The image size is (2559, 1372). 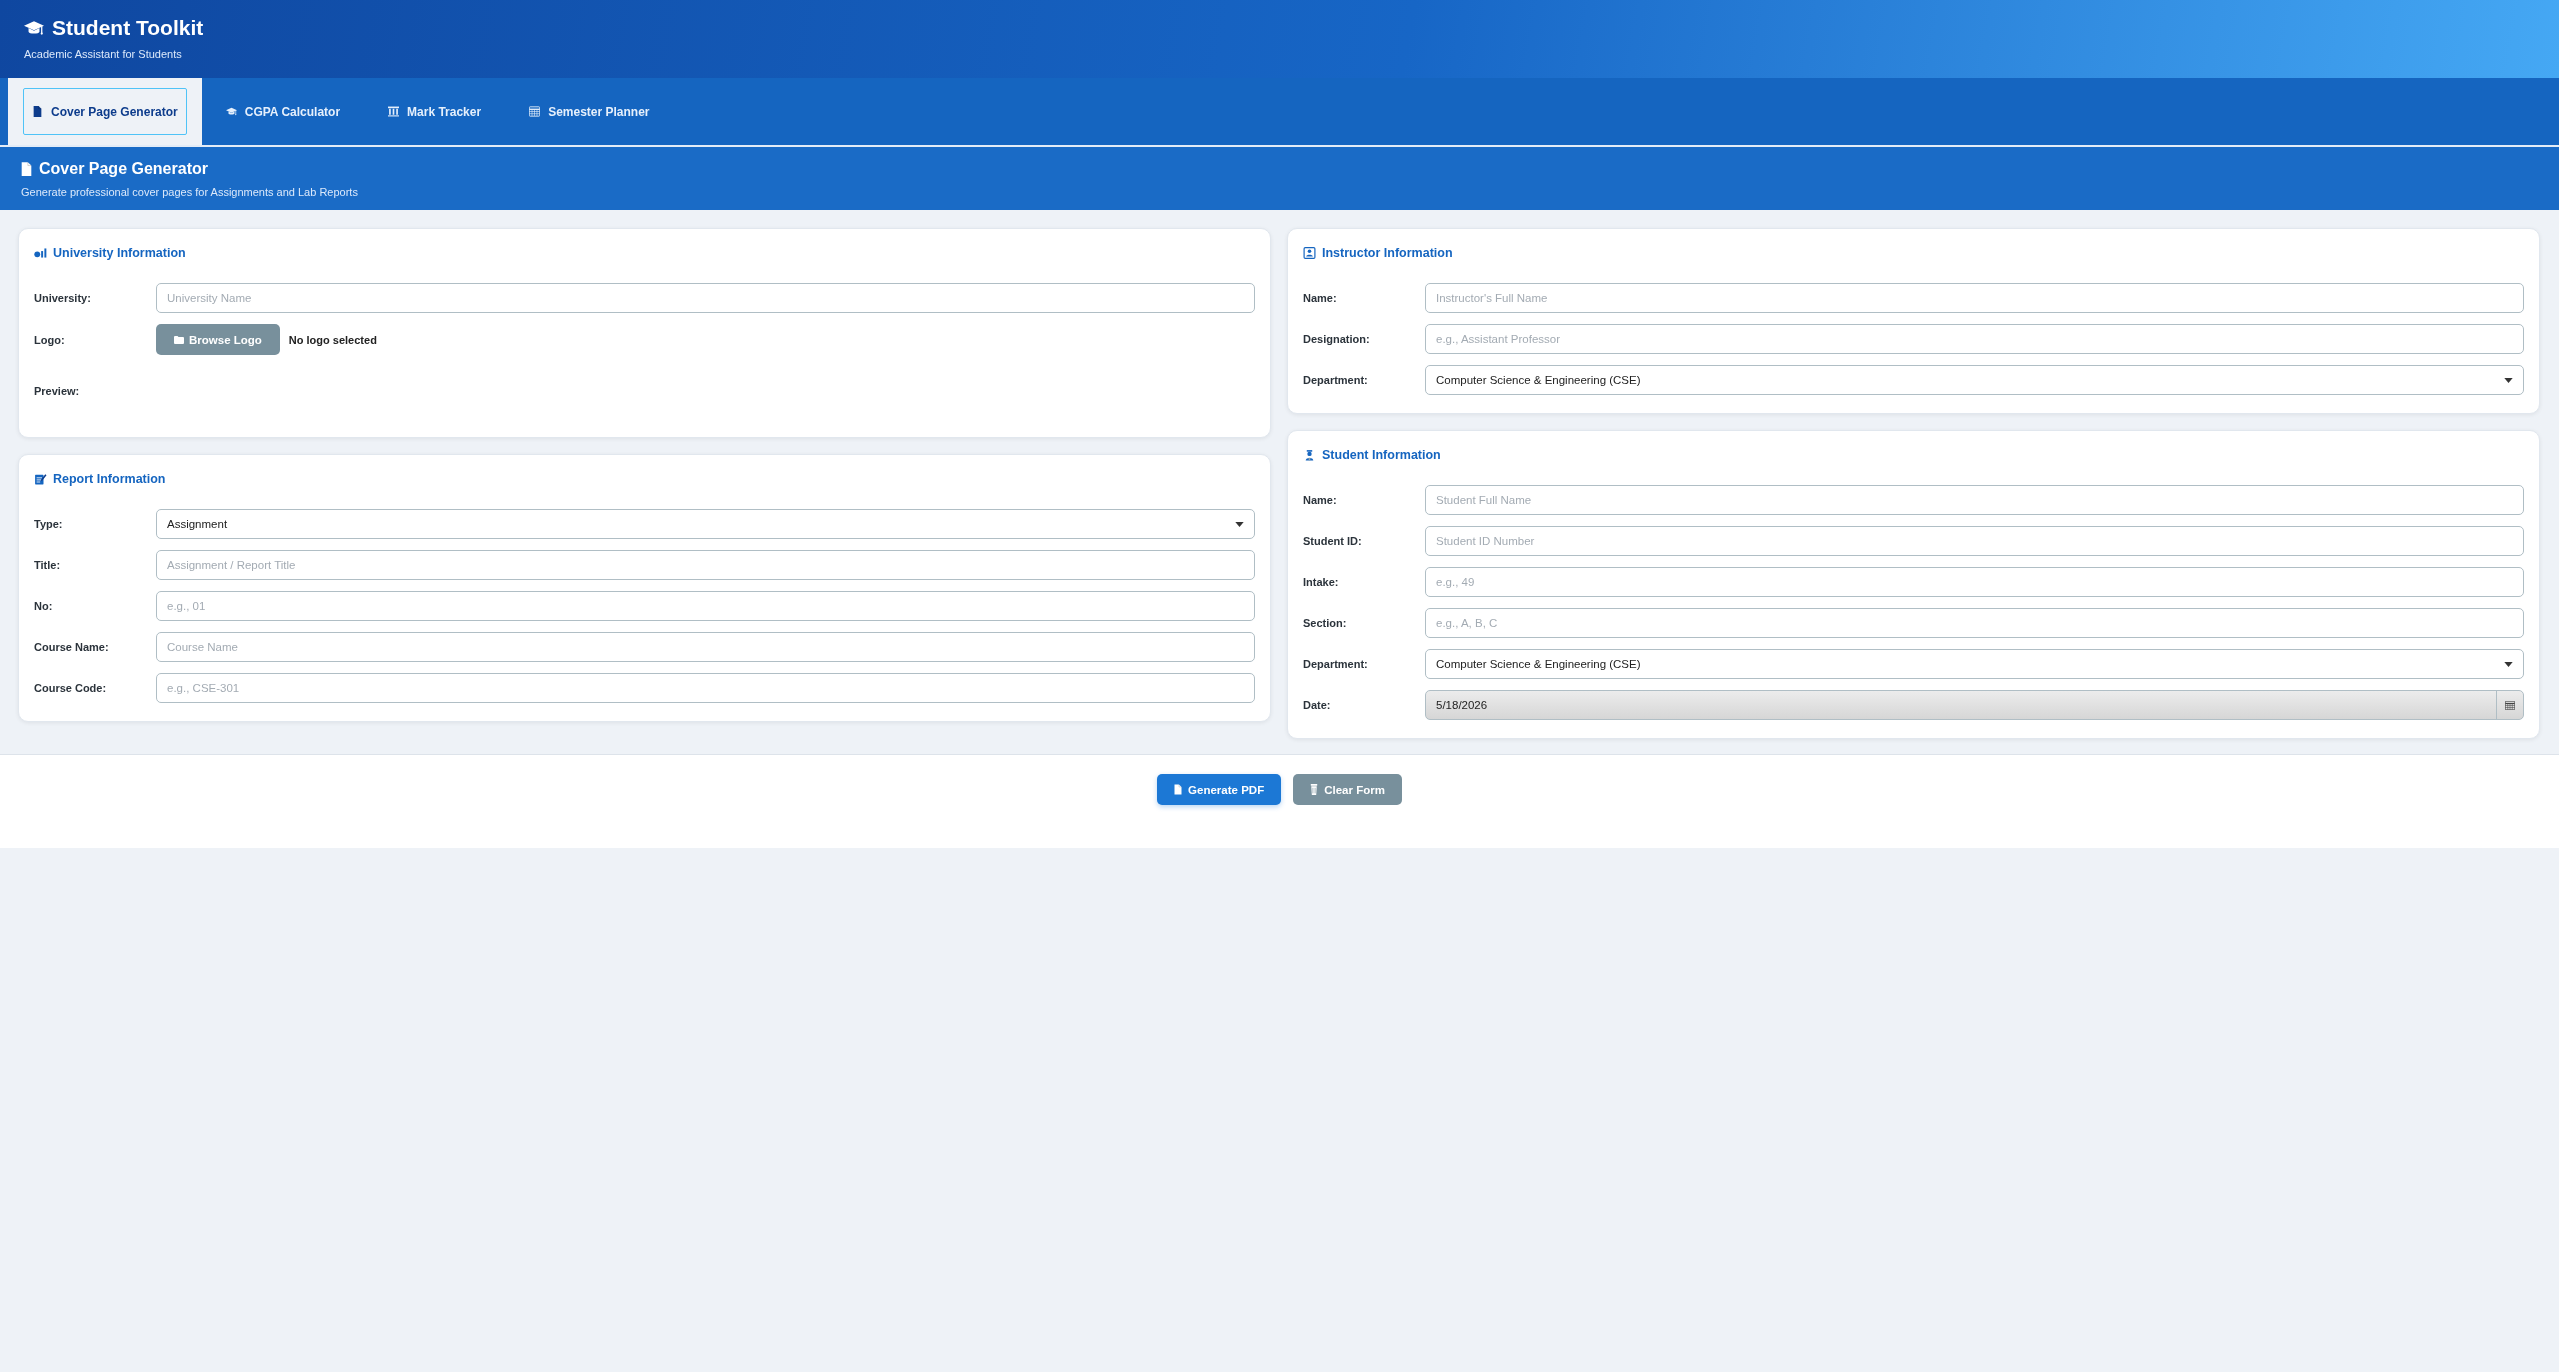 What do you see at coordinates (190, 192) in the screenshot?
I see `section-subtitle: Generate professional cover pages for Assignments and Lab Reports` at bounding box center [190, 192].